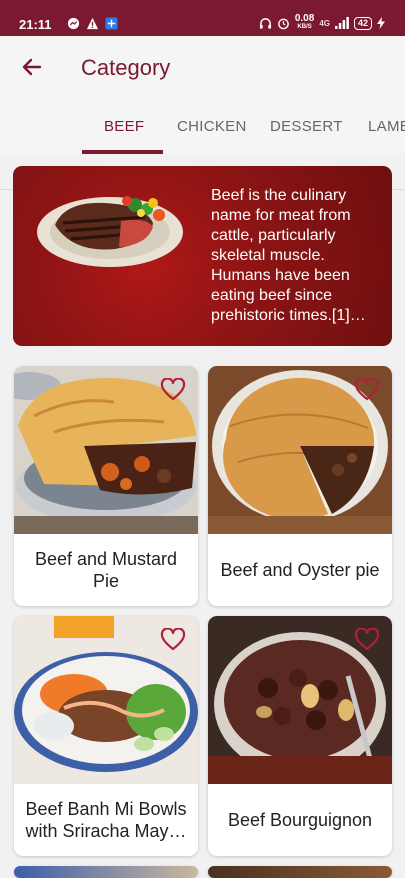 The height and width of the screenshot is (878, 405). Describe the element at coordinates (122, 152) in the screenshot. I see `active-tab-indicator` at that location.